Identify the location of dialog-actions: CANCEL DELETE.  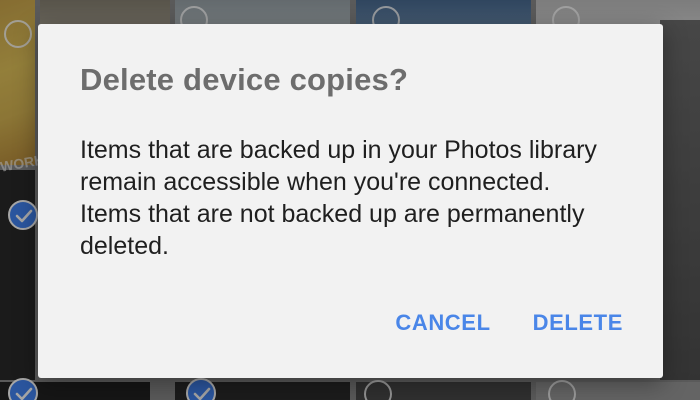
(509, 323).